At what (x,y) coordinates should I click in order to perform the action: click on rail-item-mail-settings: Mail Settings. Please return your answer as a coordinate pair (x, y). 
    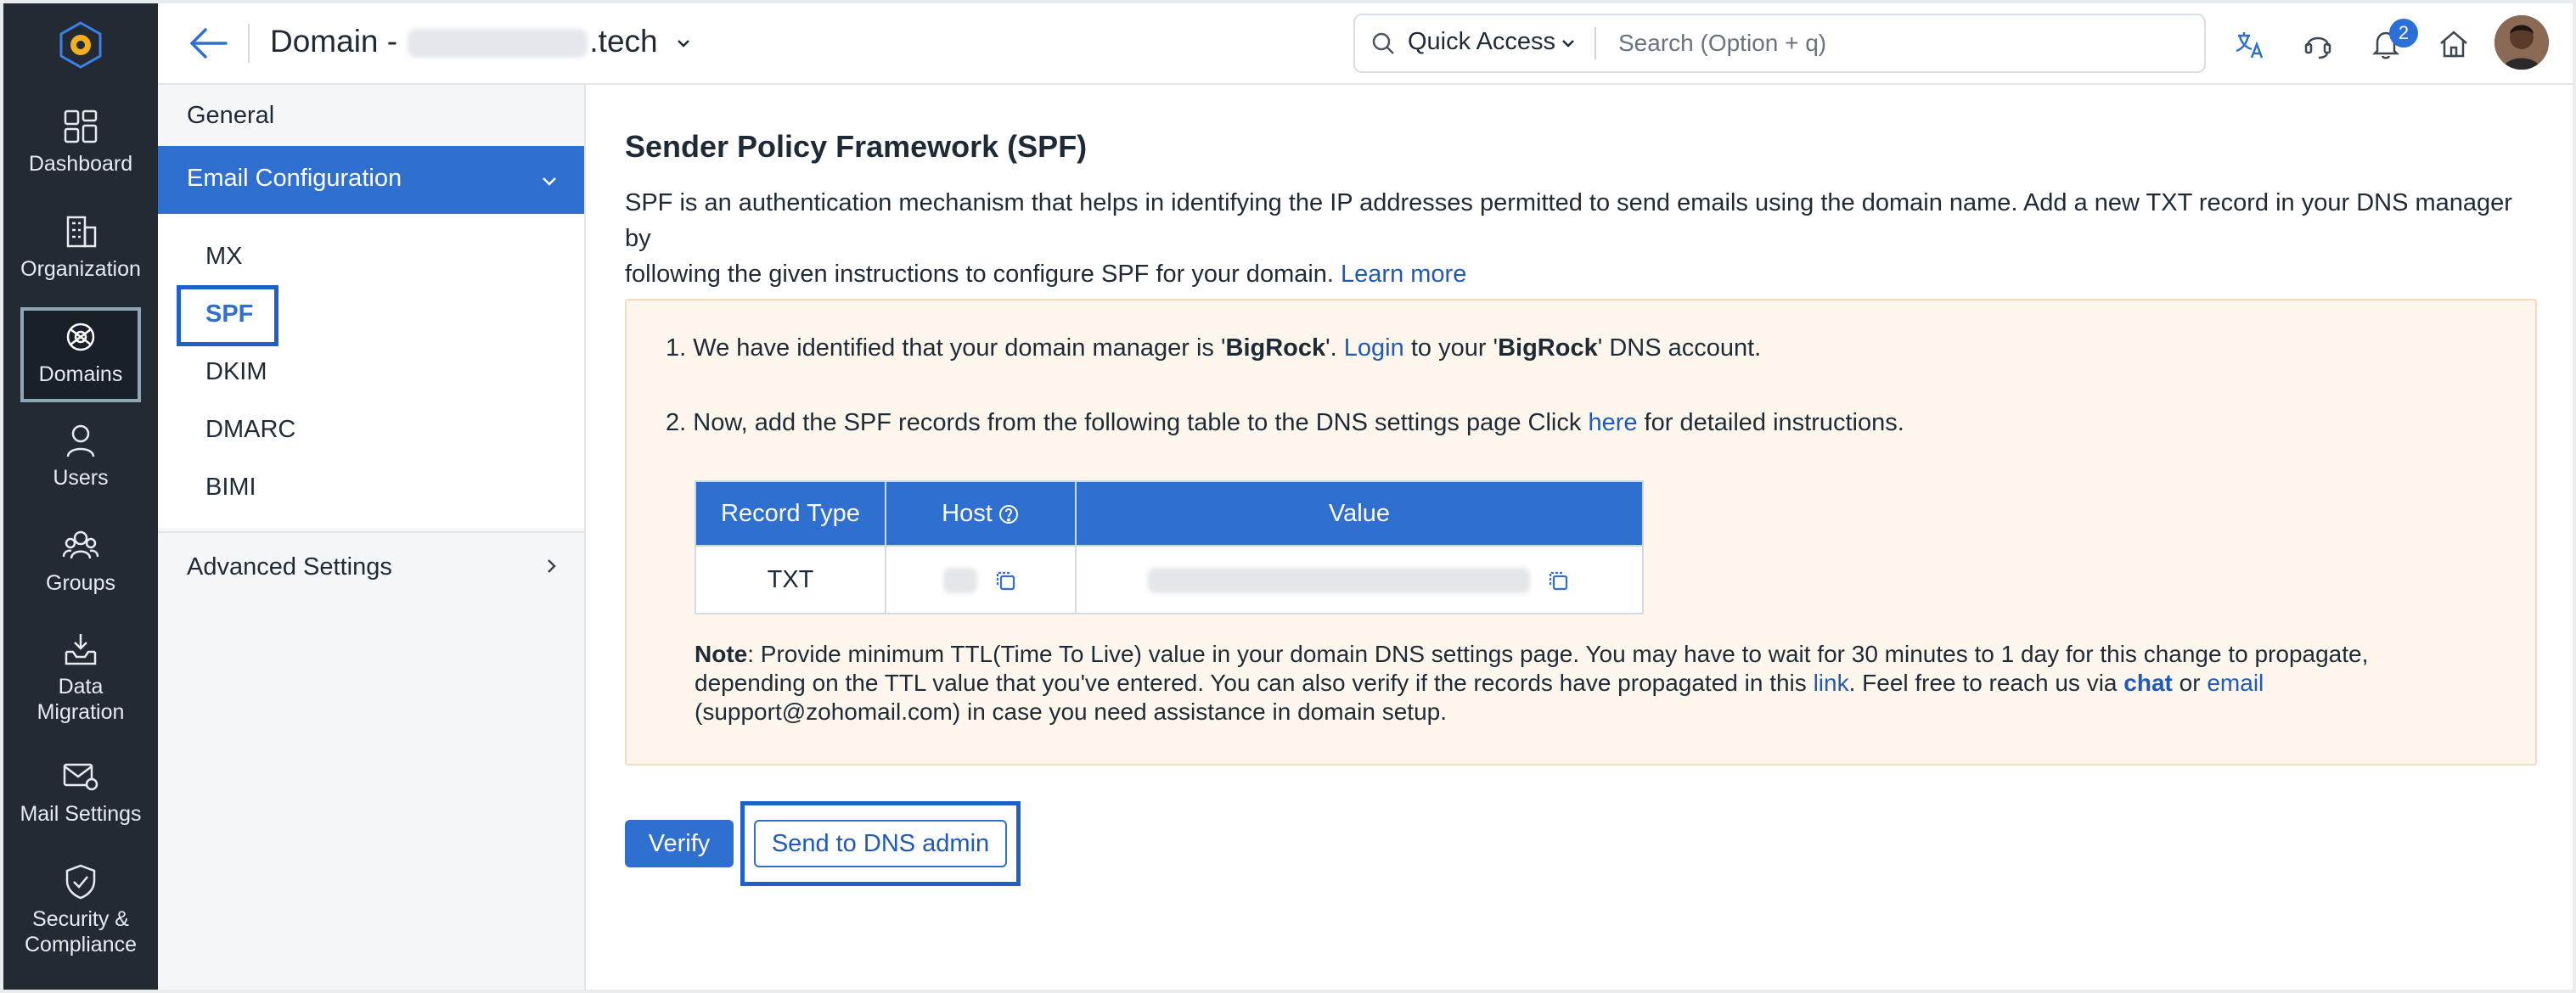
    Looking at the image, I should click on (80, 792).